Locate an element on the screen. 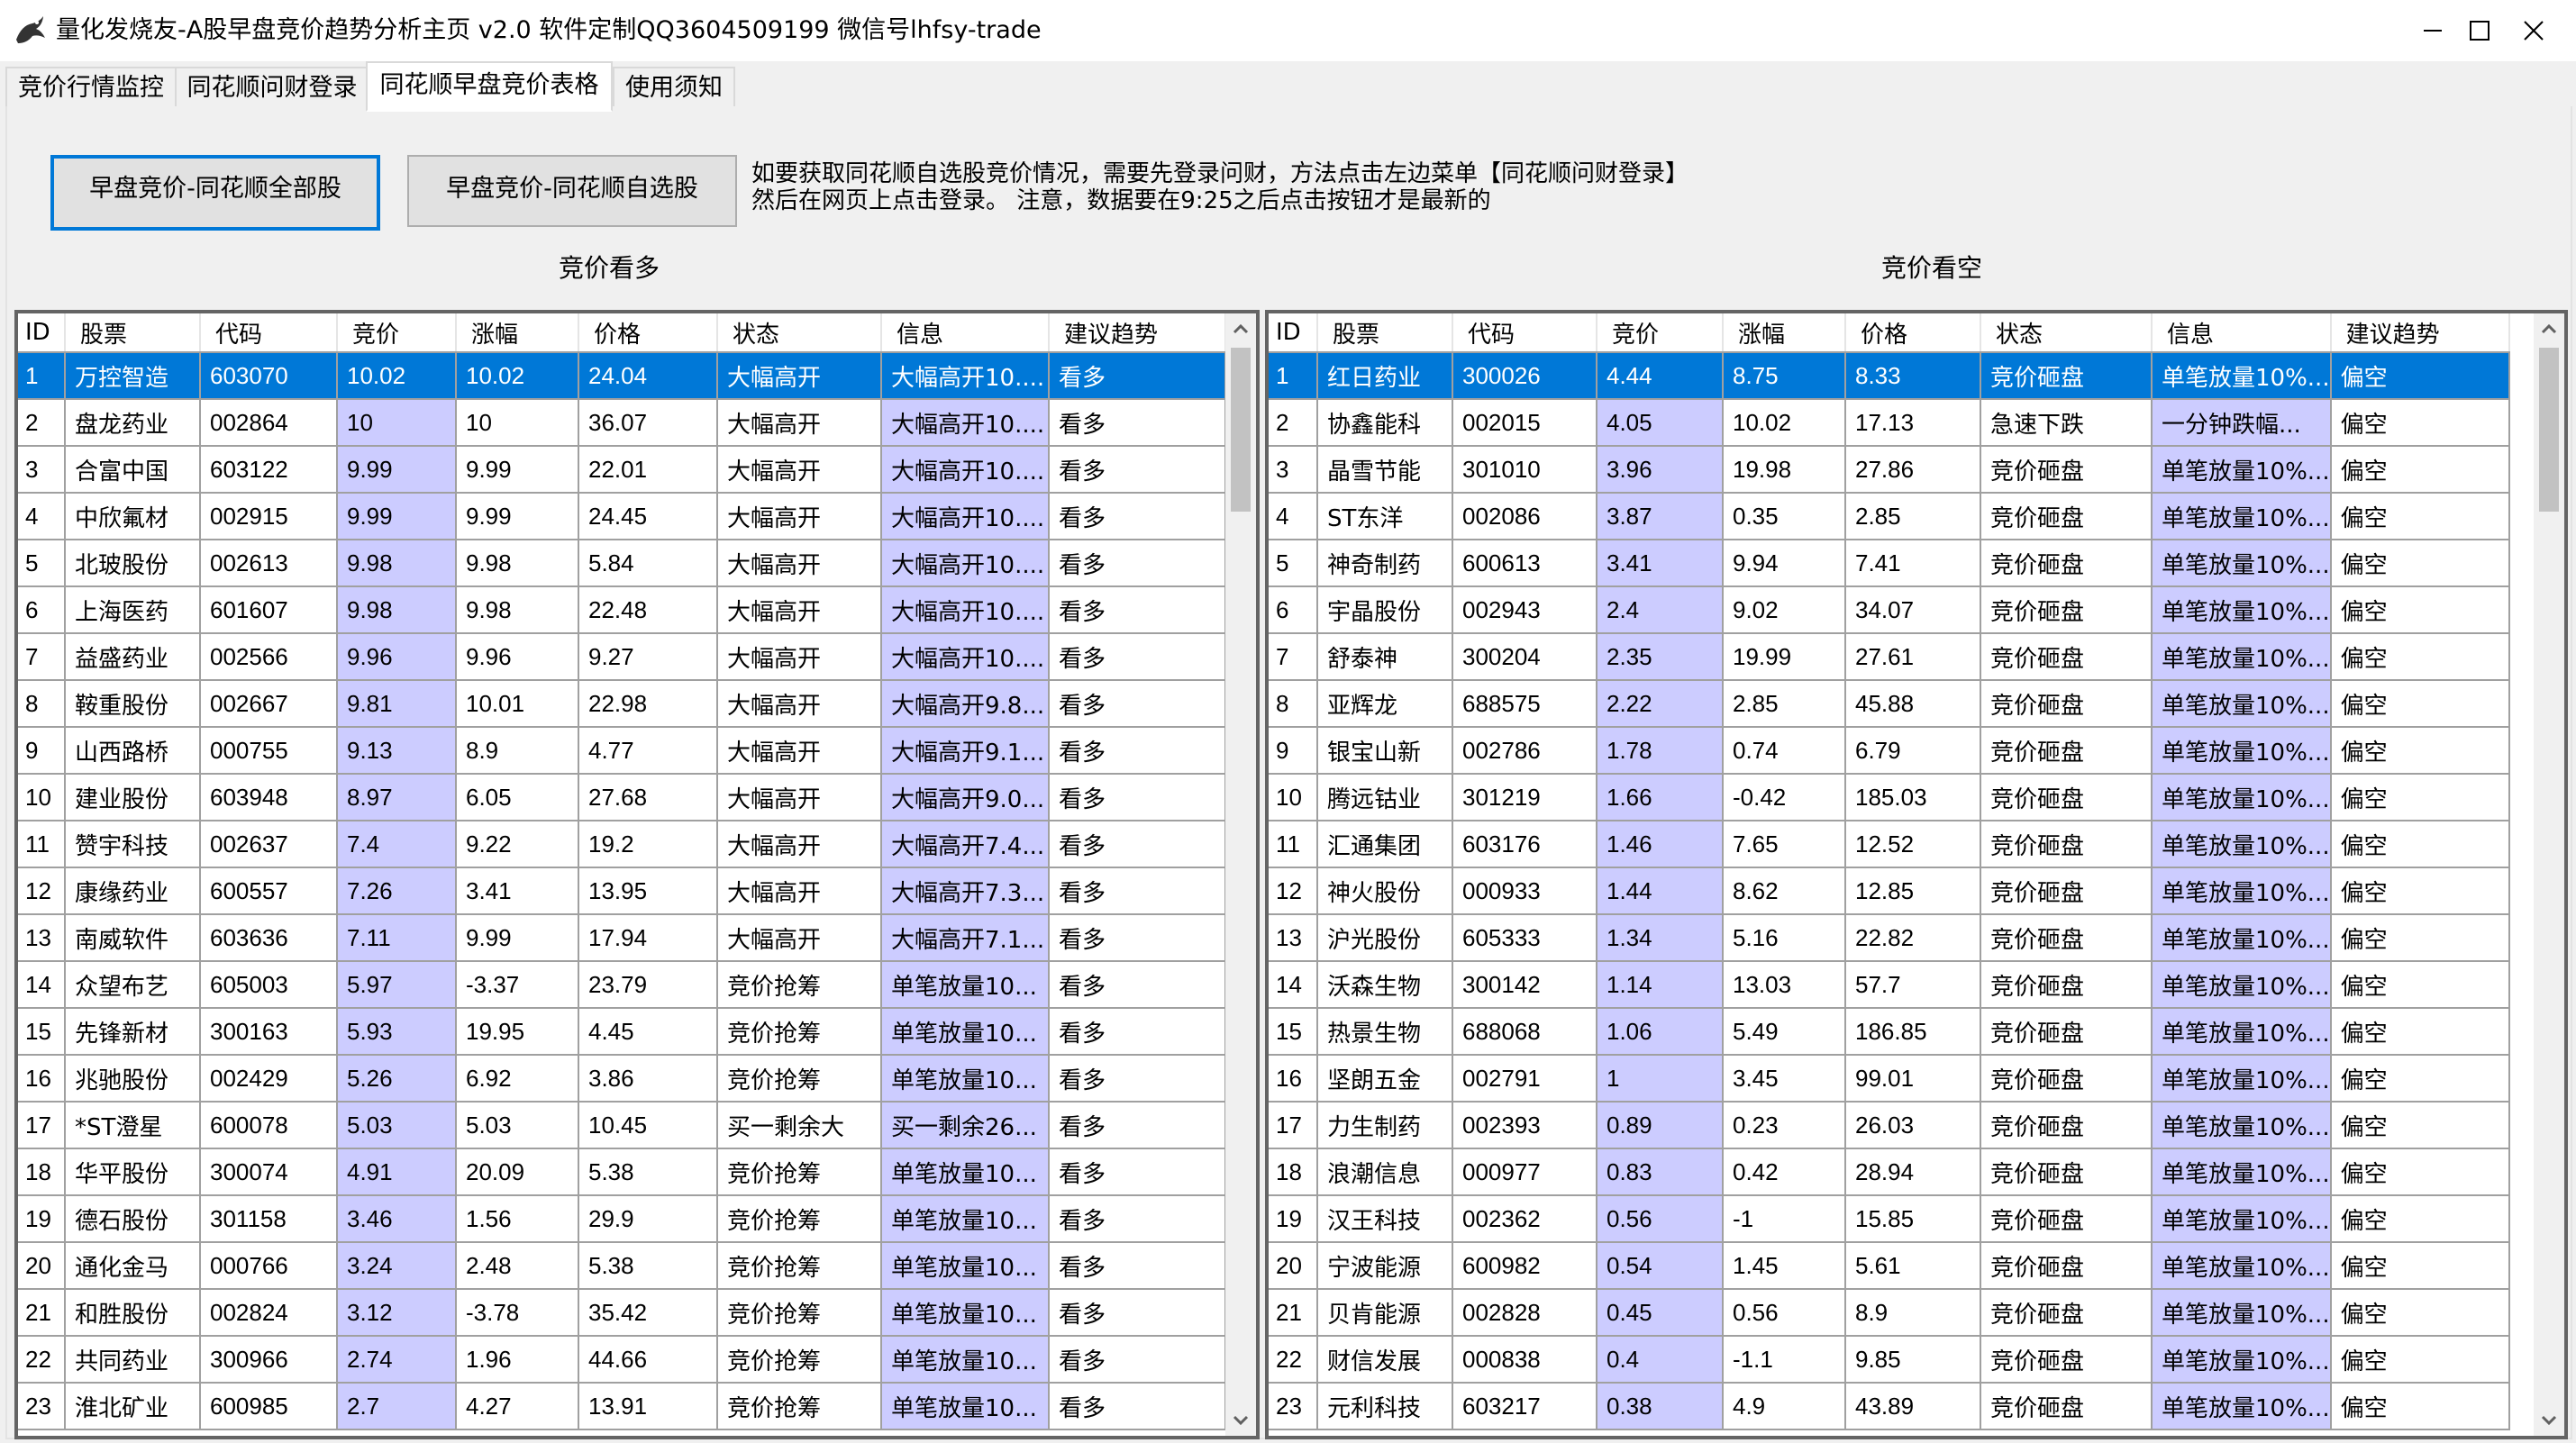 This screenshot has height=1443, width=2576. table-cell: 银宝山新 is located at coordinates (1385, 751).